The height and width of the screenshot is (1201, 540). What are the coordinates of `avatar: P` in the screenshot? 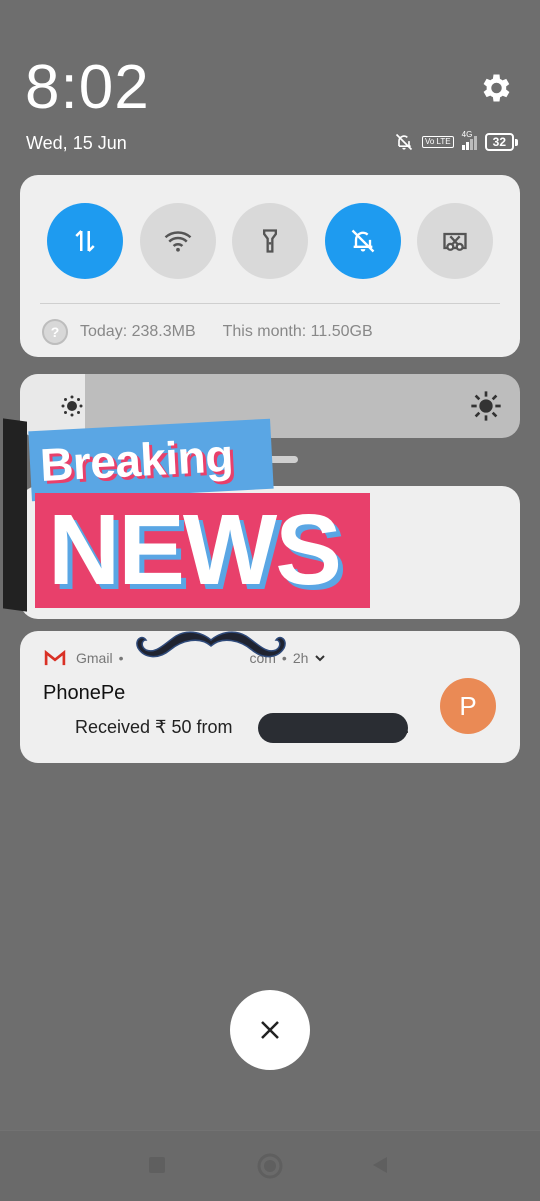 It's located at (468, 706).